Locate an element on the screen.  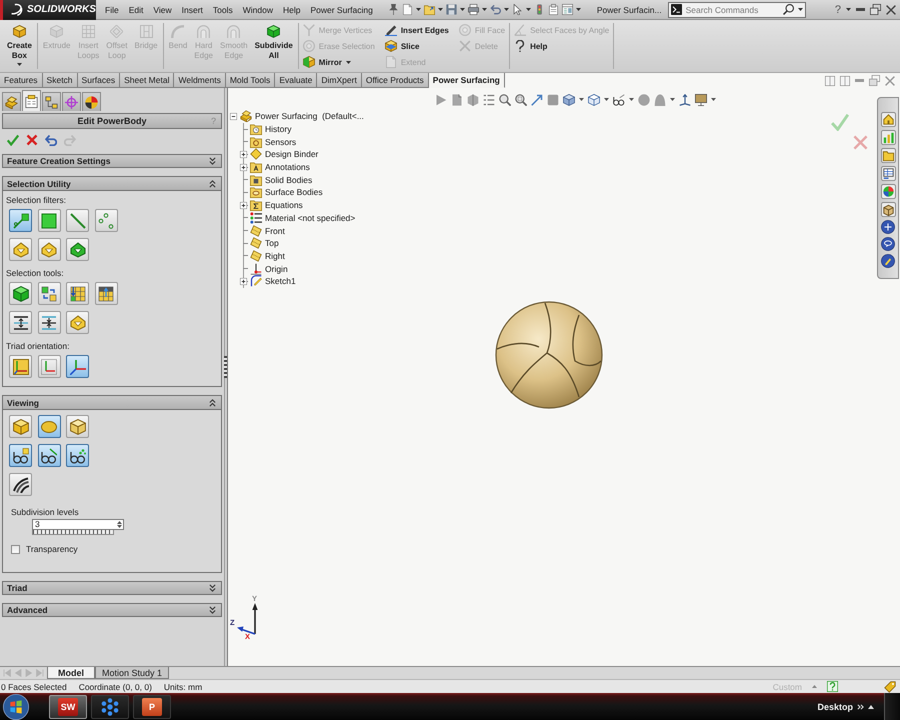
axis-icon is located at coordinates (685, 100).